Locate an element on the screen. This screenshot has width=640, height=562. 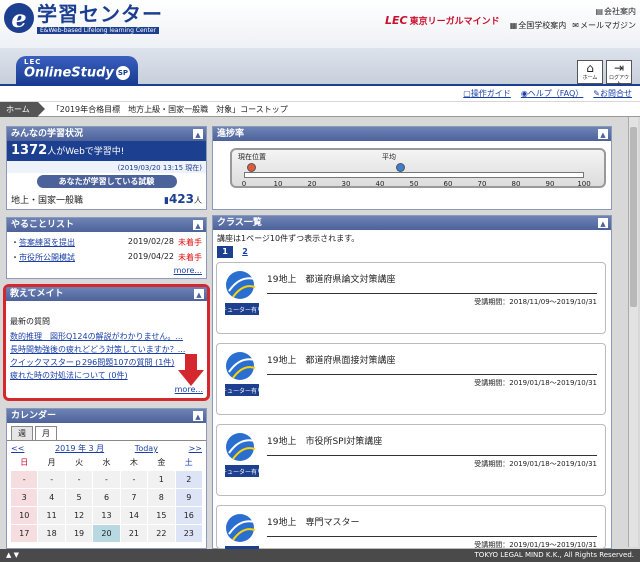
progress-tick: 100 is located at coordinates (584, 184).